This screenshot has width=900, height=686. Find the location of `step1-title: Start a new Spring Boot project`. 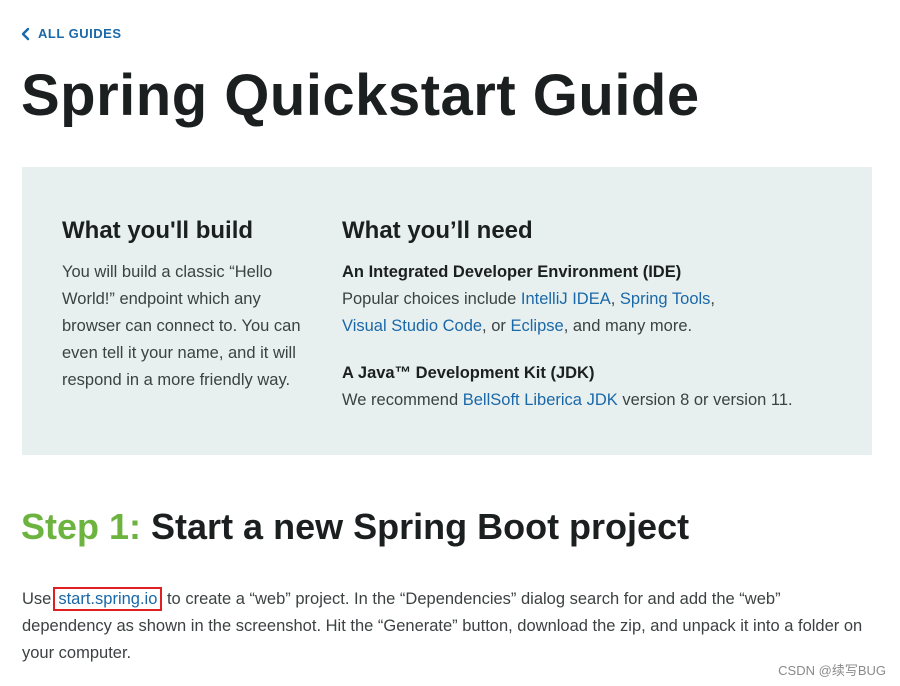

step1-title: Start a new Spring Boot project is located at coordinates (415, 526).